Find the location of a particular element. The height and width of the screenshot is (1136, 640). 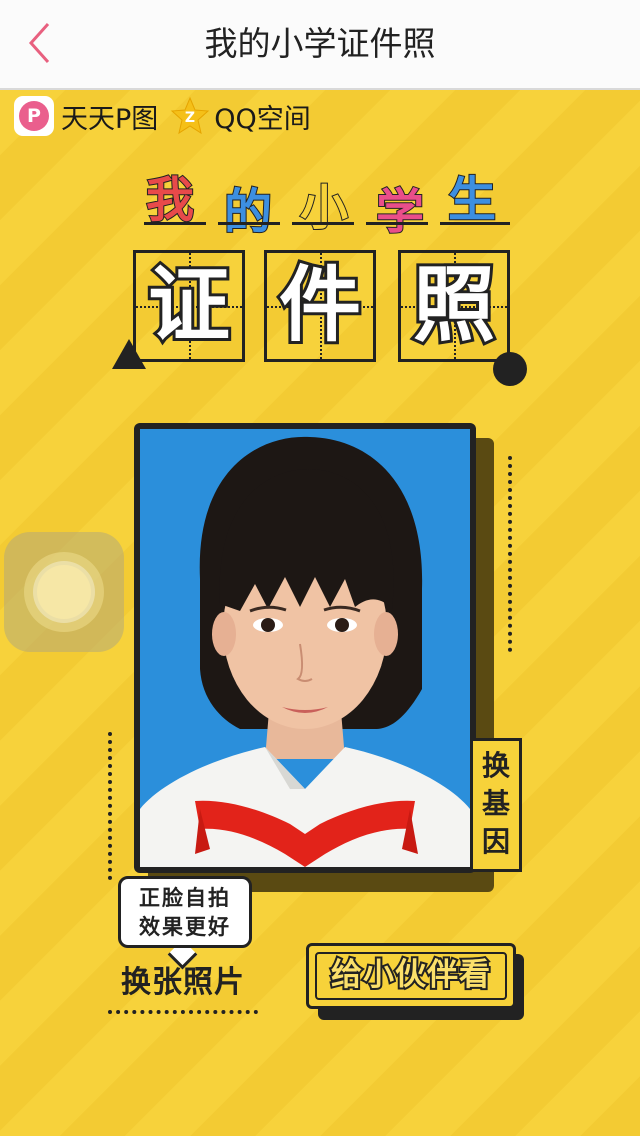

heading-char: 学 is located at coordinates (400, 212).